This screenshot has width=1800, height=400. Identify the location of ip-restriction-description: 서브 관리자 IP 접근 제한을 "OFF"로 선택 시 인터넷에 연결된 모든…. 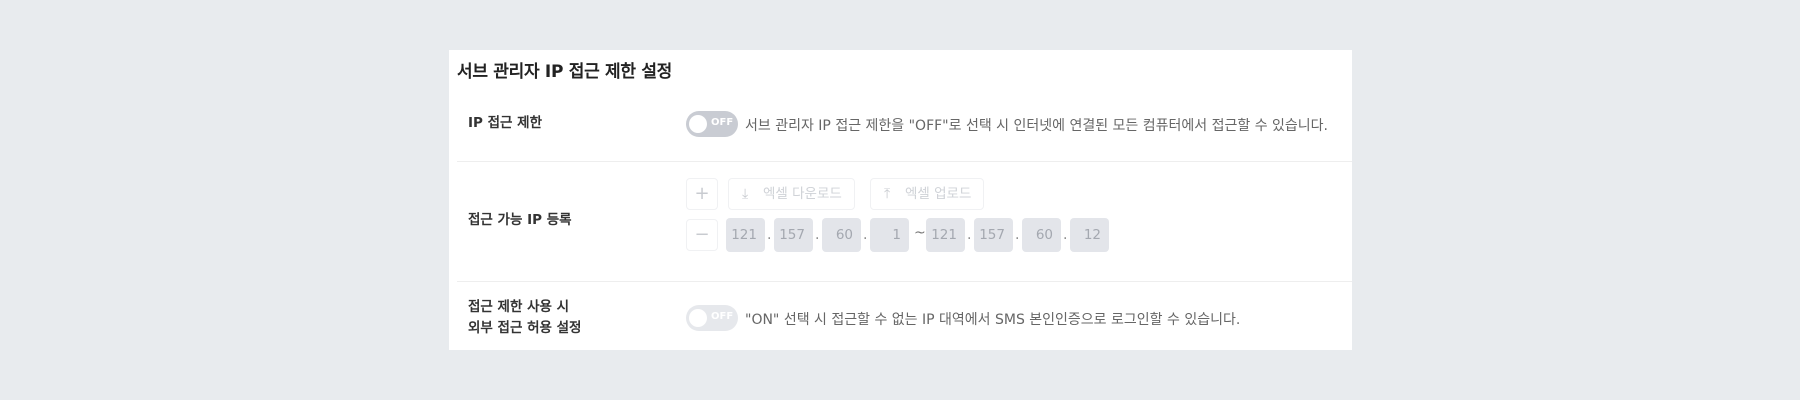
(1037, 126).